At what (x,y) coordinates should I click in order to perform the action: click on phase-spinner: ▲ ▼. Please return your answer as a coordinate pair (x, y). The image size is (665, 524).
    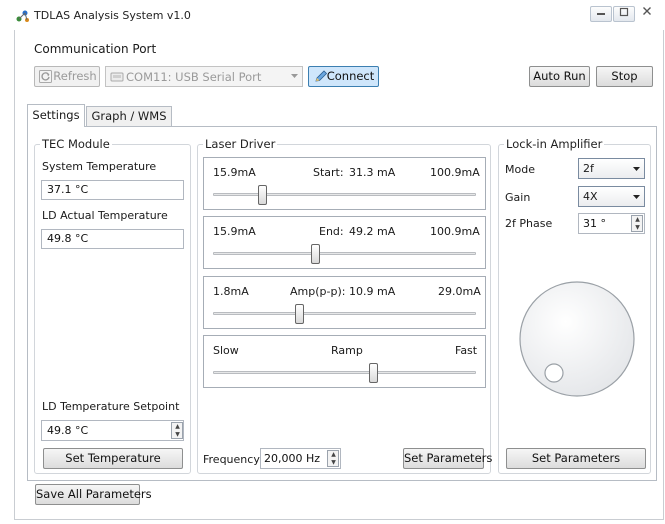
    Looking at the image, I should click on (637, 223).